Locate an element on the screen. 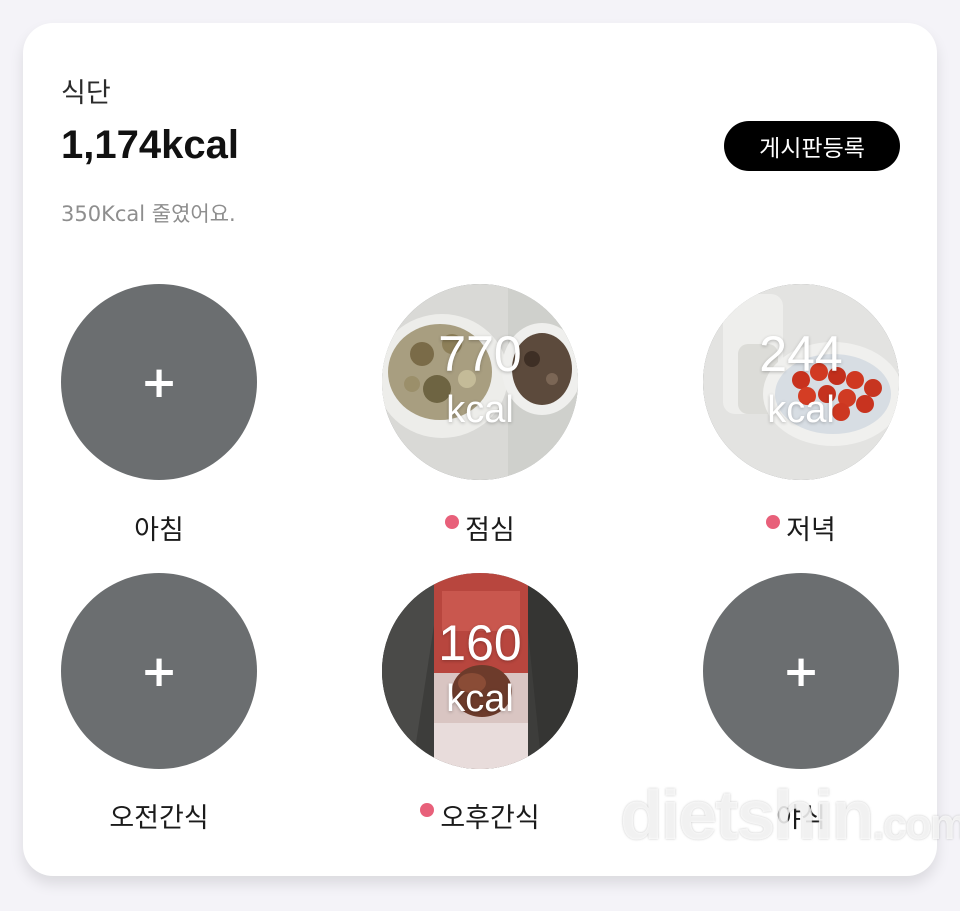 The width and height of the screenshot is (960, 911). add-morning-snack-button: + is located at coordinates (159, 671).